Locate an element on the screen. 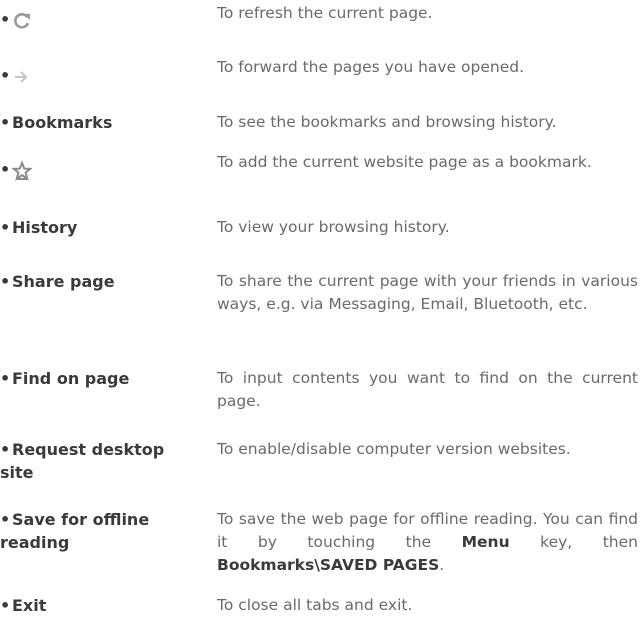 The height and width of the screenshot is (617, 641). term: • History is located at coordinates (100, 227).